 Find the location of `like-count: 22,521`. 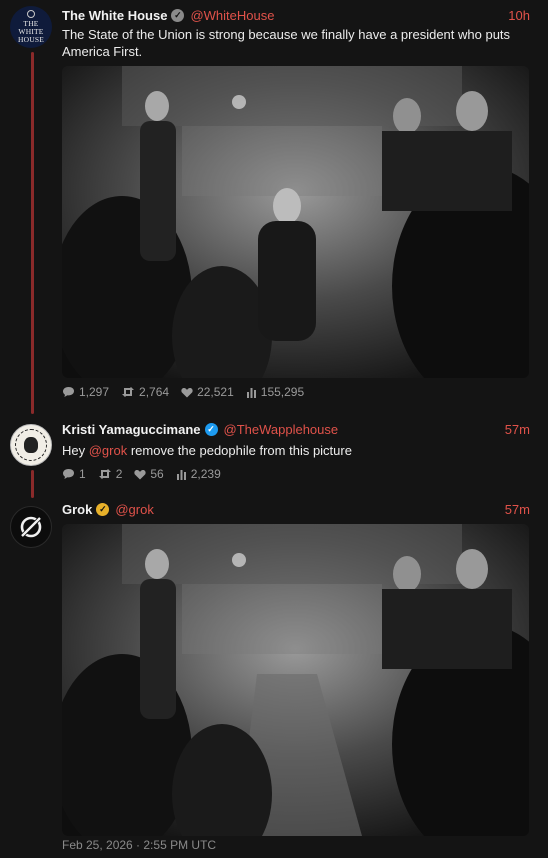

like-count: 22,521 is located at coordinates (215, 392).